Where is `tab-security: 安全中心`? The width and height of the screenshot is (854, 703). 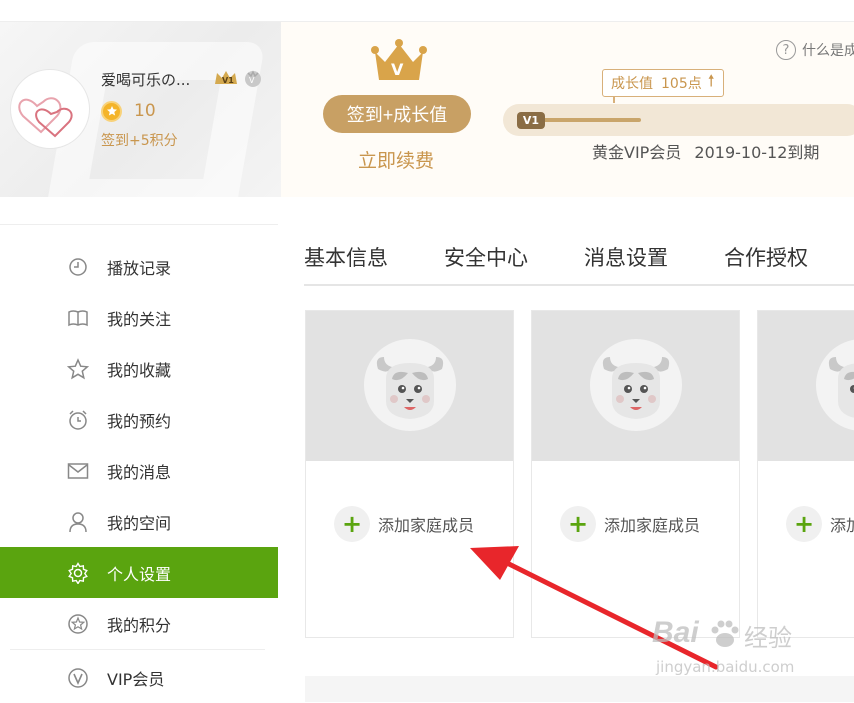
tab-security: 安全中心 is located at coordinates (486, 257).